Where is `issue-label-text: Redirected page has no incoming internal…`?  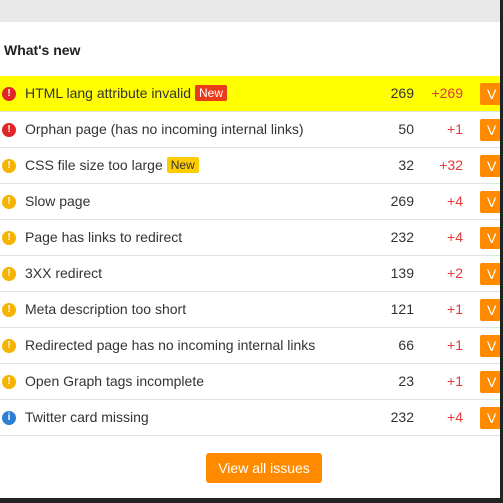 issue-label-text: Redirected page has no incoming internal… is located at coordinates (170, 345).